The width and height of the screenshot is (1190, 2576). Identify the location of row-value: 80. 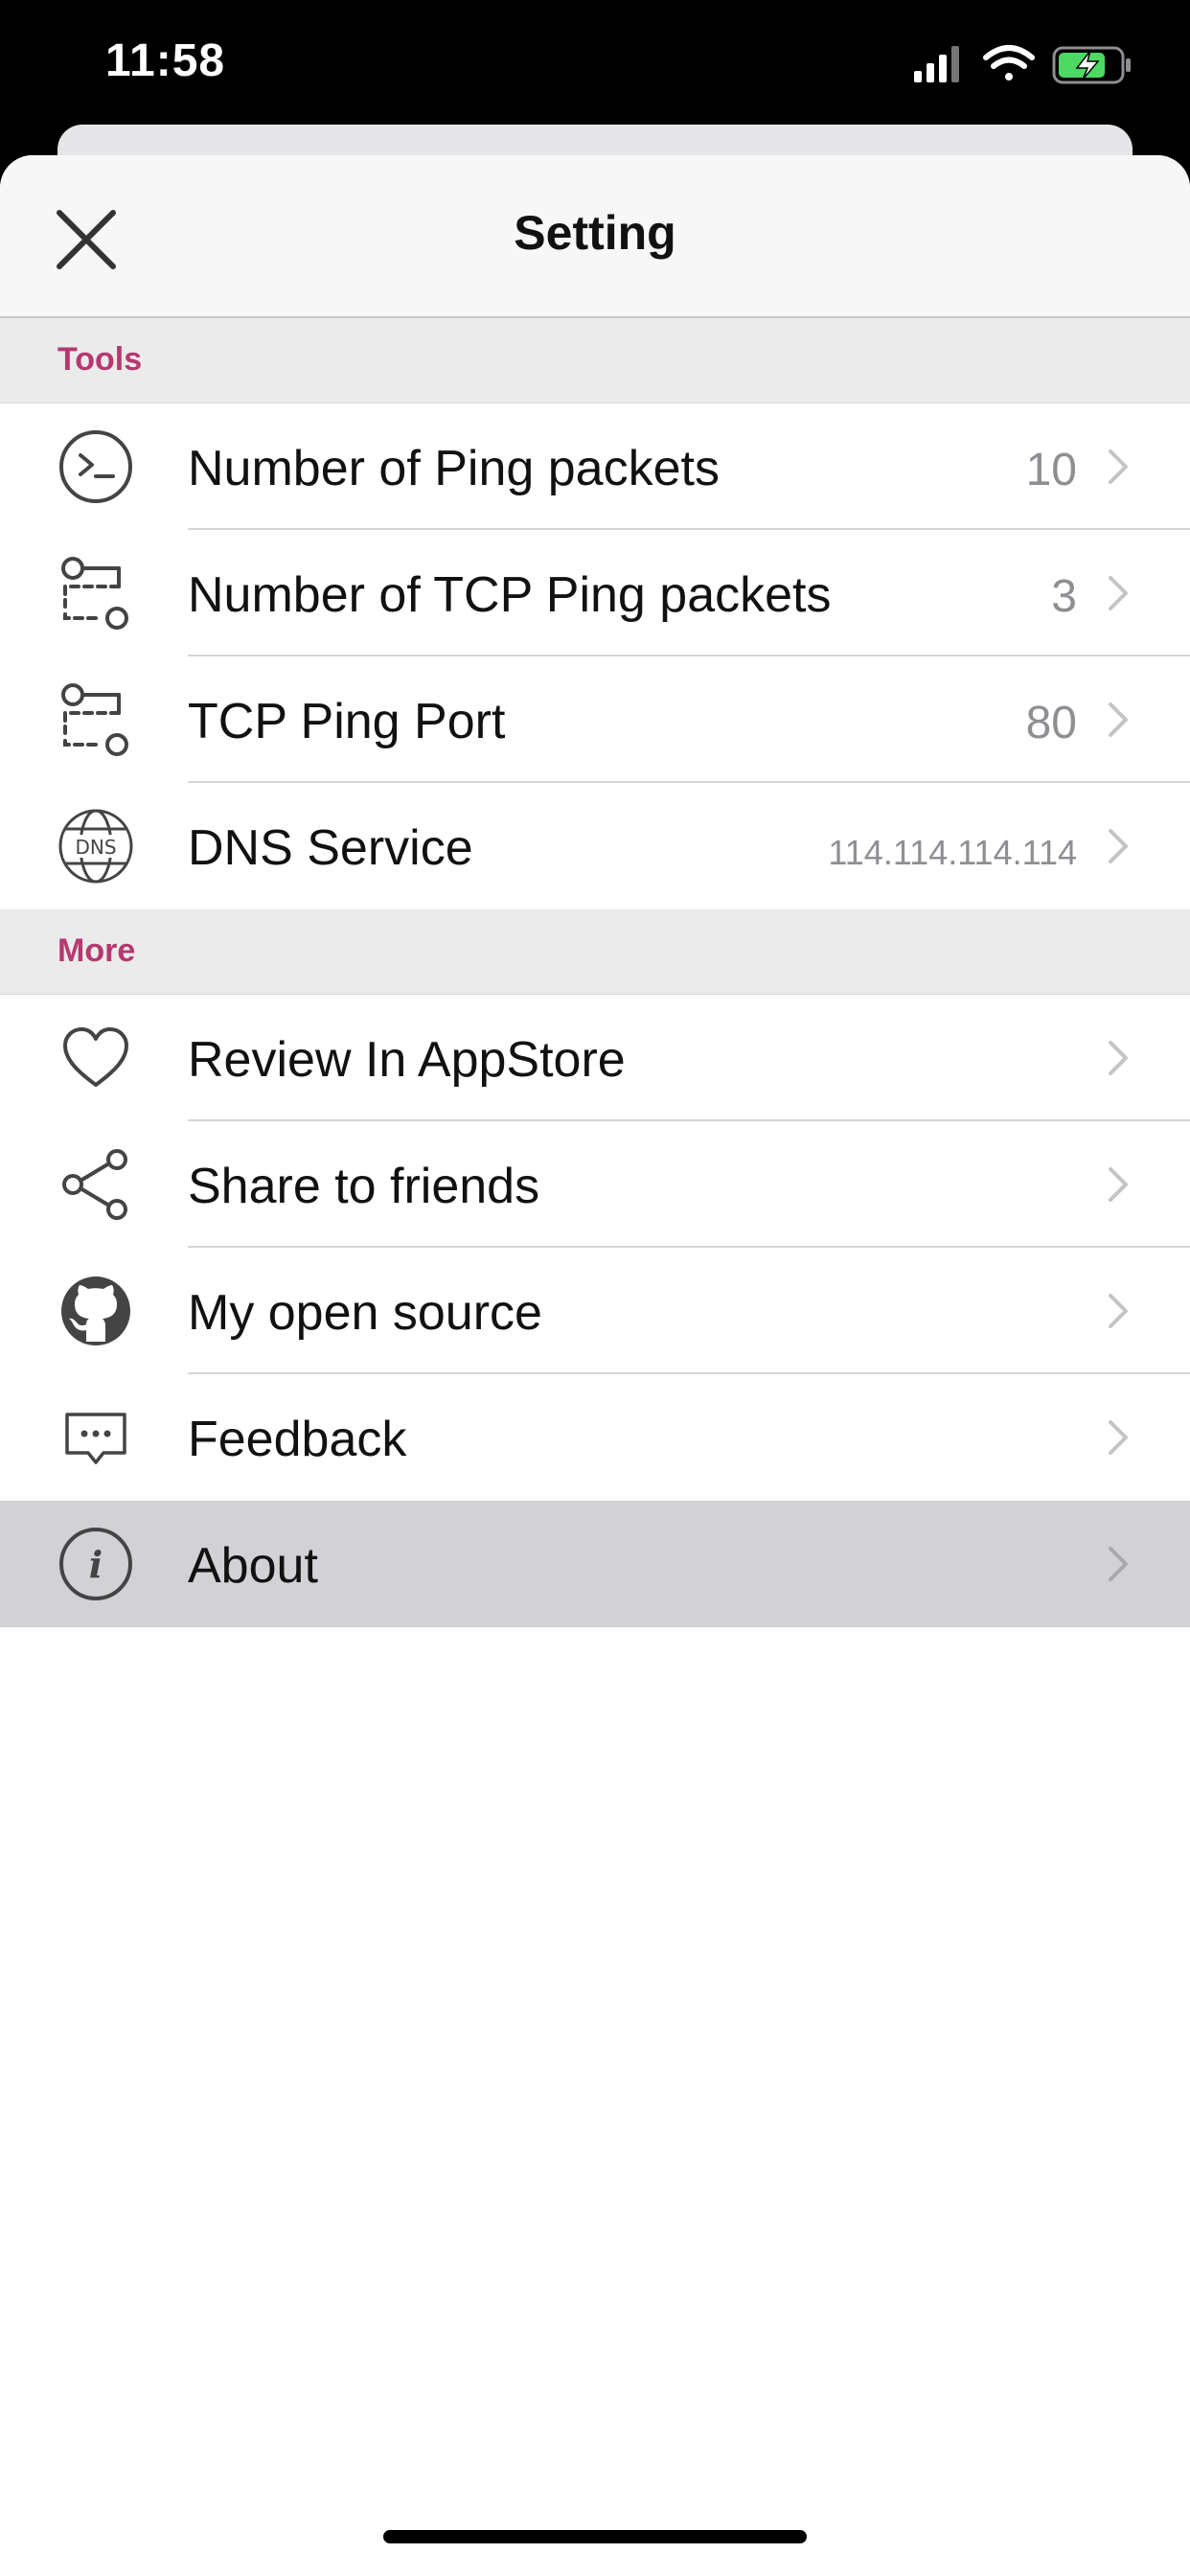
(1051, 723).